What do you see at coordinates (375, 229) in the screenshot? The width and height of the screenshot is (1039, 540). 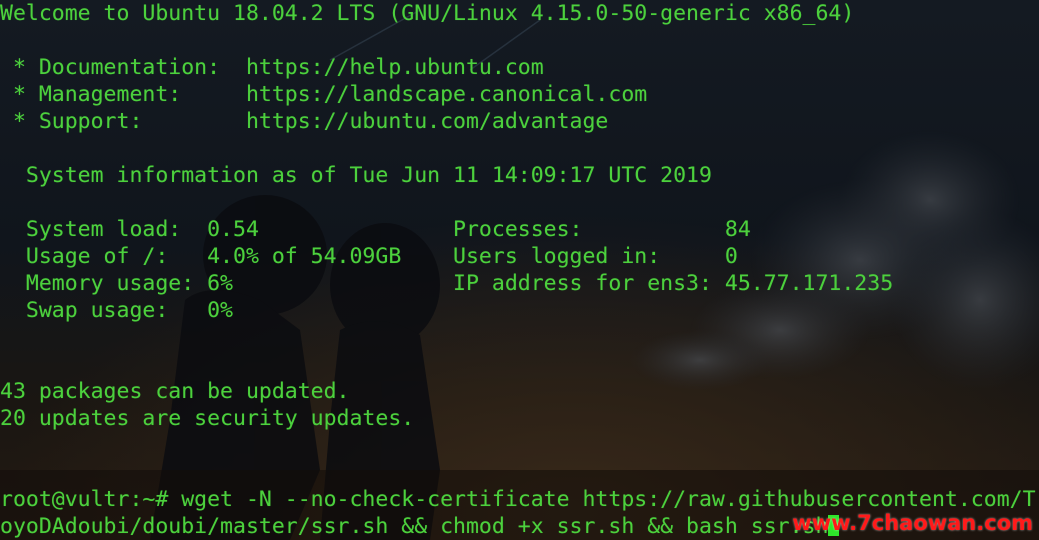 I see `terminal-line-system-load: System load: 0.54 Processes: 84` at bounding box center [375, 229].